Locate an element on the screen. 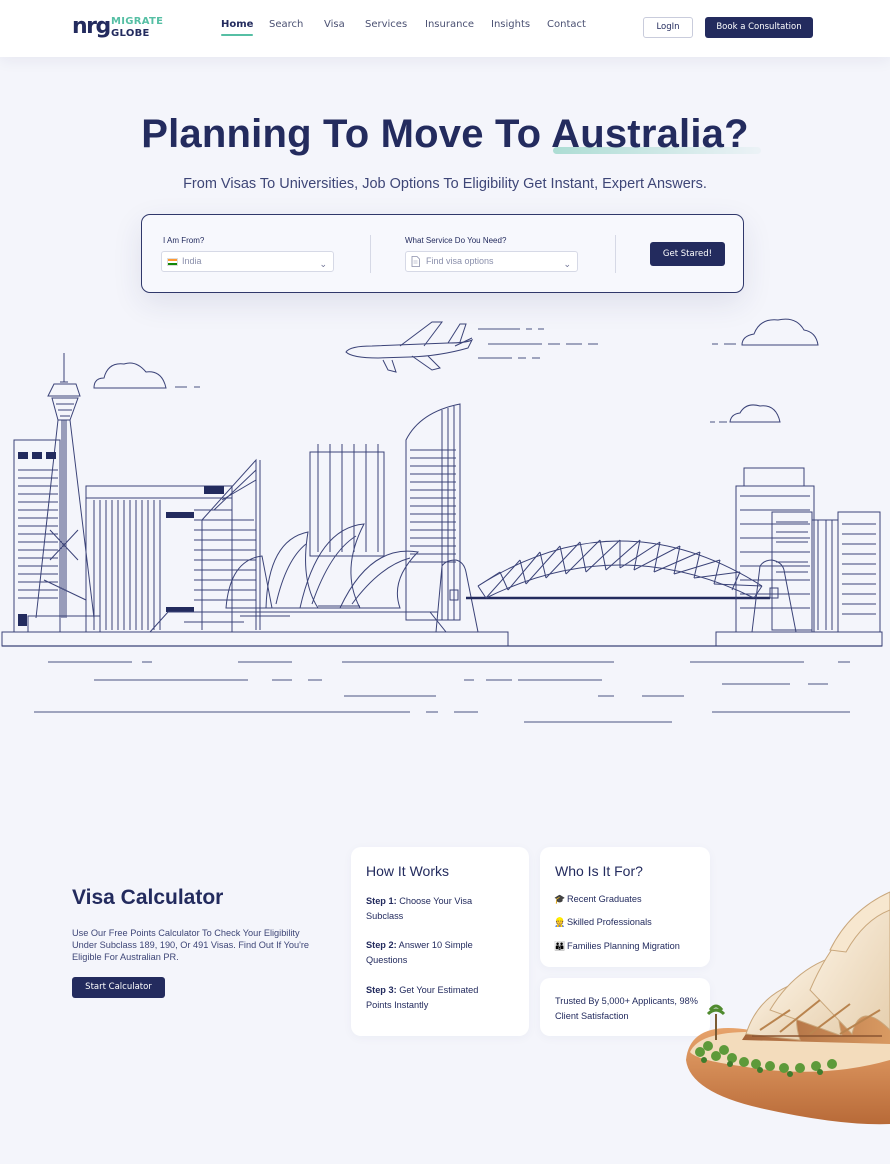 Image resolution: width=890 pixels, height=1164 pixels. service-select: Find visa options ⌄ is located at coordinates (491, 261).